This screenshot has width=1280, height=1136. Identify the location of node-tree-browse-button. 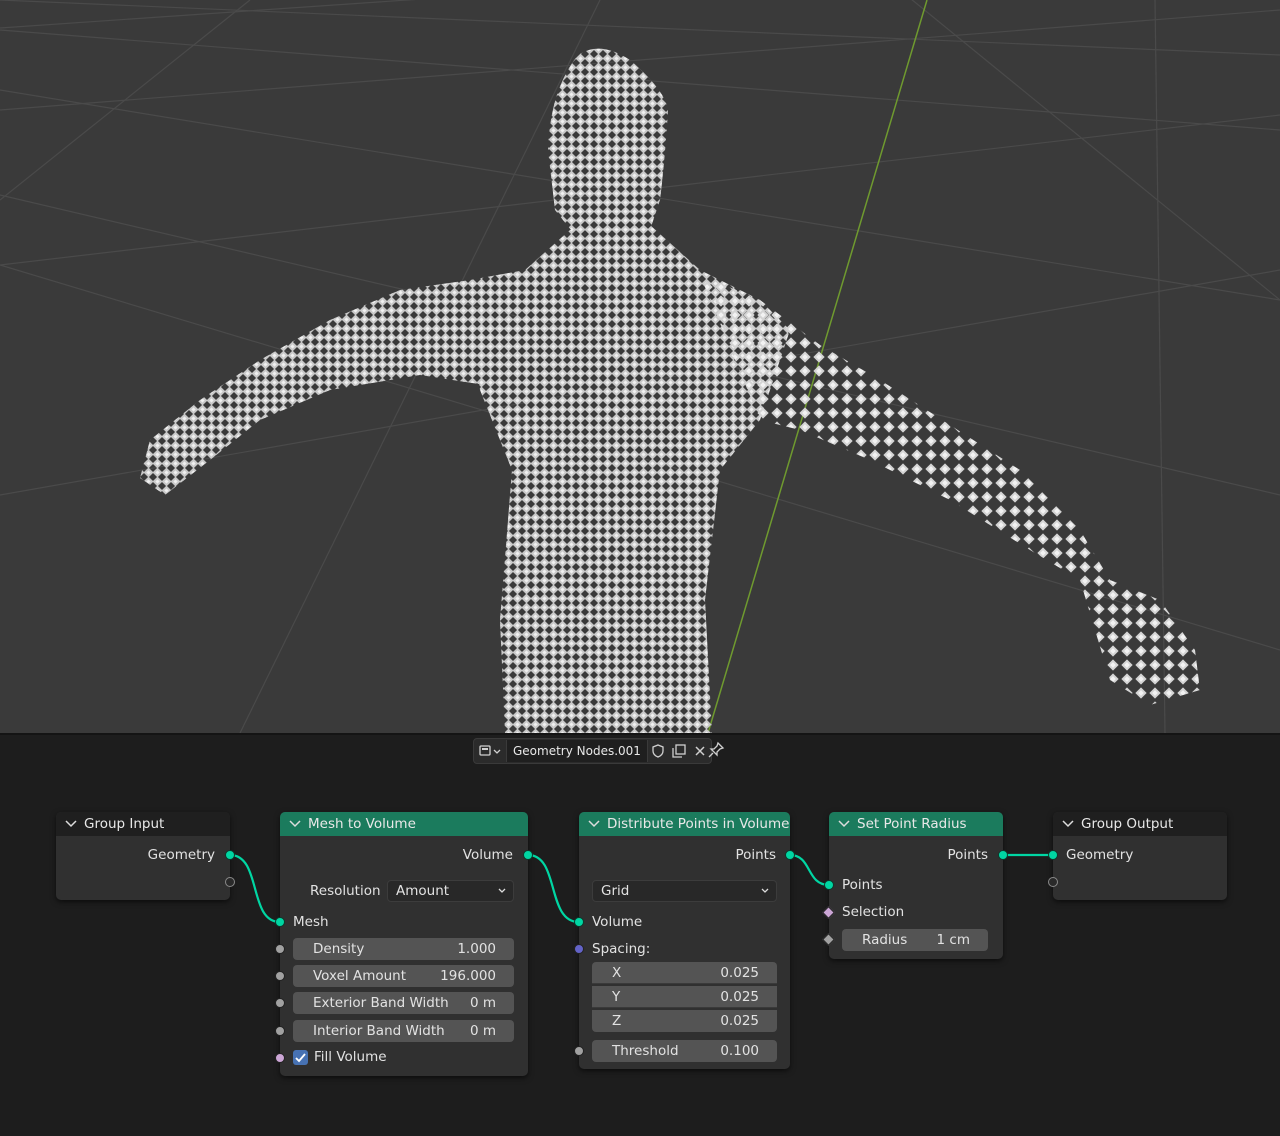
(490, 751).